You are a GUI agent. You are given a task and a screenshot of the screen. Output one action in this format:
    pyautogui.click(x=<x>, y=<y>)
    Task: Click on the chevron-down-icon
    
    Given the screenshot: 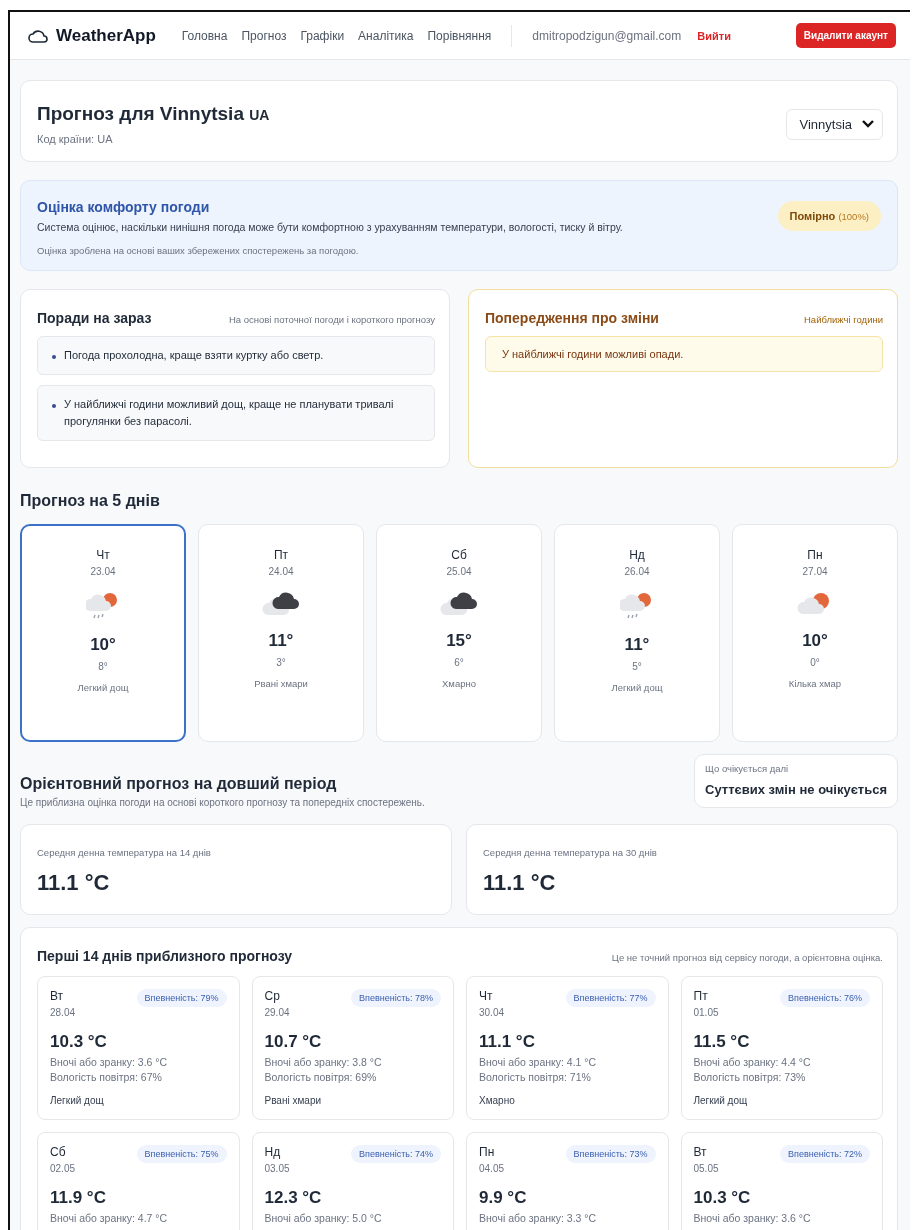 What is the action you would take?
    pyautogui.click(x=868, y=124)
    